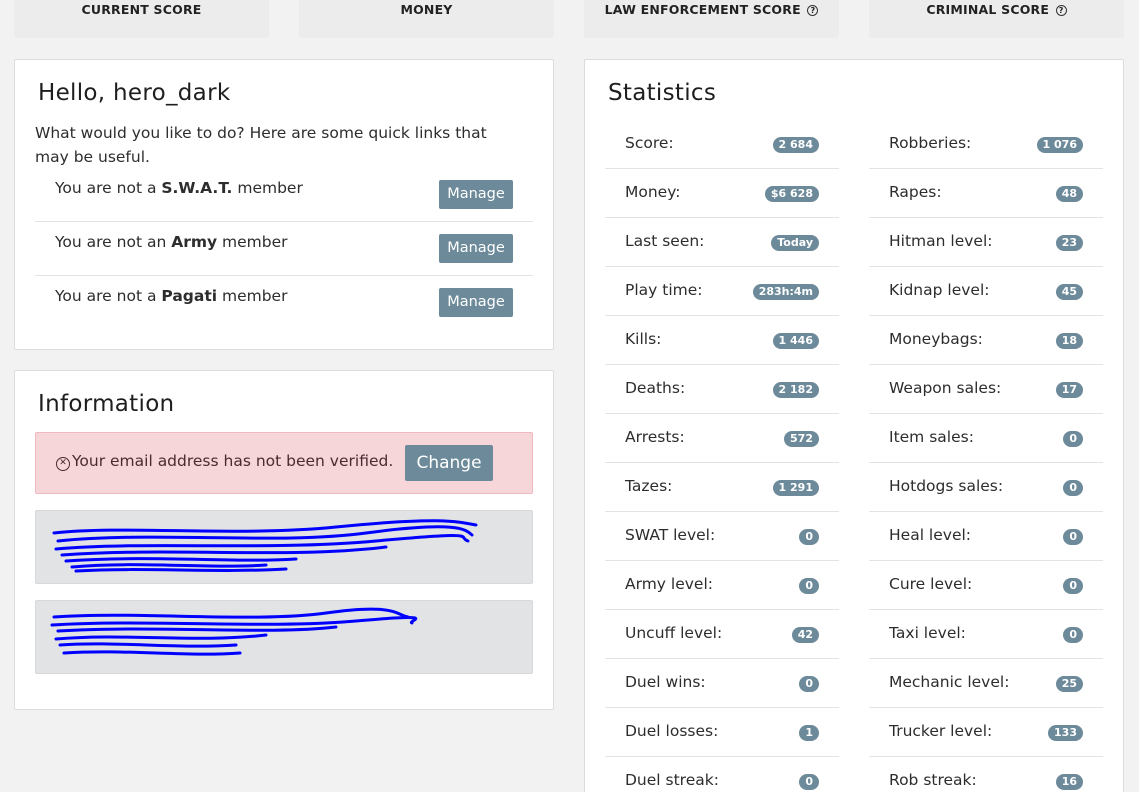 The image size is (1139, 792). Describe the element at coordinates (674, 633) in the screenshot. I see `stat-label: Uncuff level:` at that location.